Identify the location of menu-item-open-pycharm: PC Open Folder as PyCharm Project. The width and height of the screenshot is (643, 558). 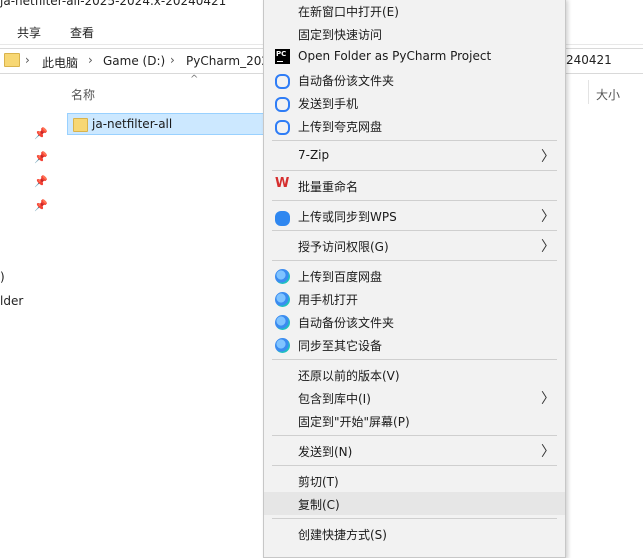
(414, 56).